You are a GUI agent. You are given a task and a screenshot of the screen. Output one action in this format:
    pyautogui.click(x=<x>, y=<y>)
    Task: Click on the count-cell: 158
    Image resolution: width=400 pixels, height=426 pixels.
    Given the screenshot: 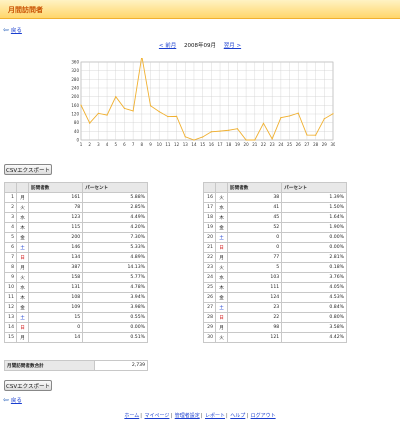 What is the action you would take?
    pyautogui.click(x=55, y=277)
    